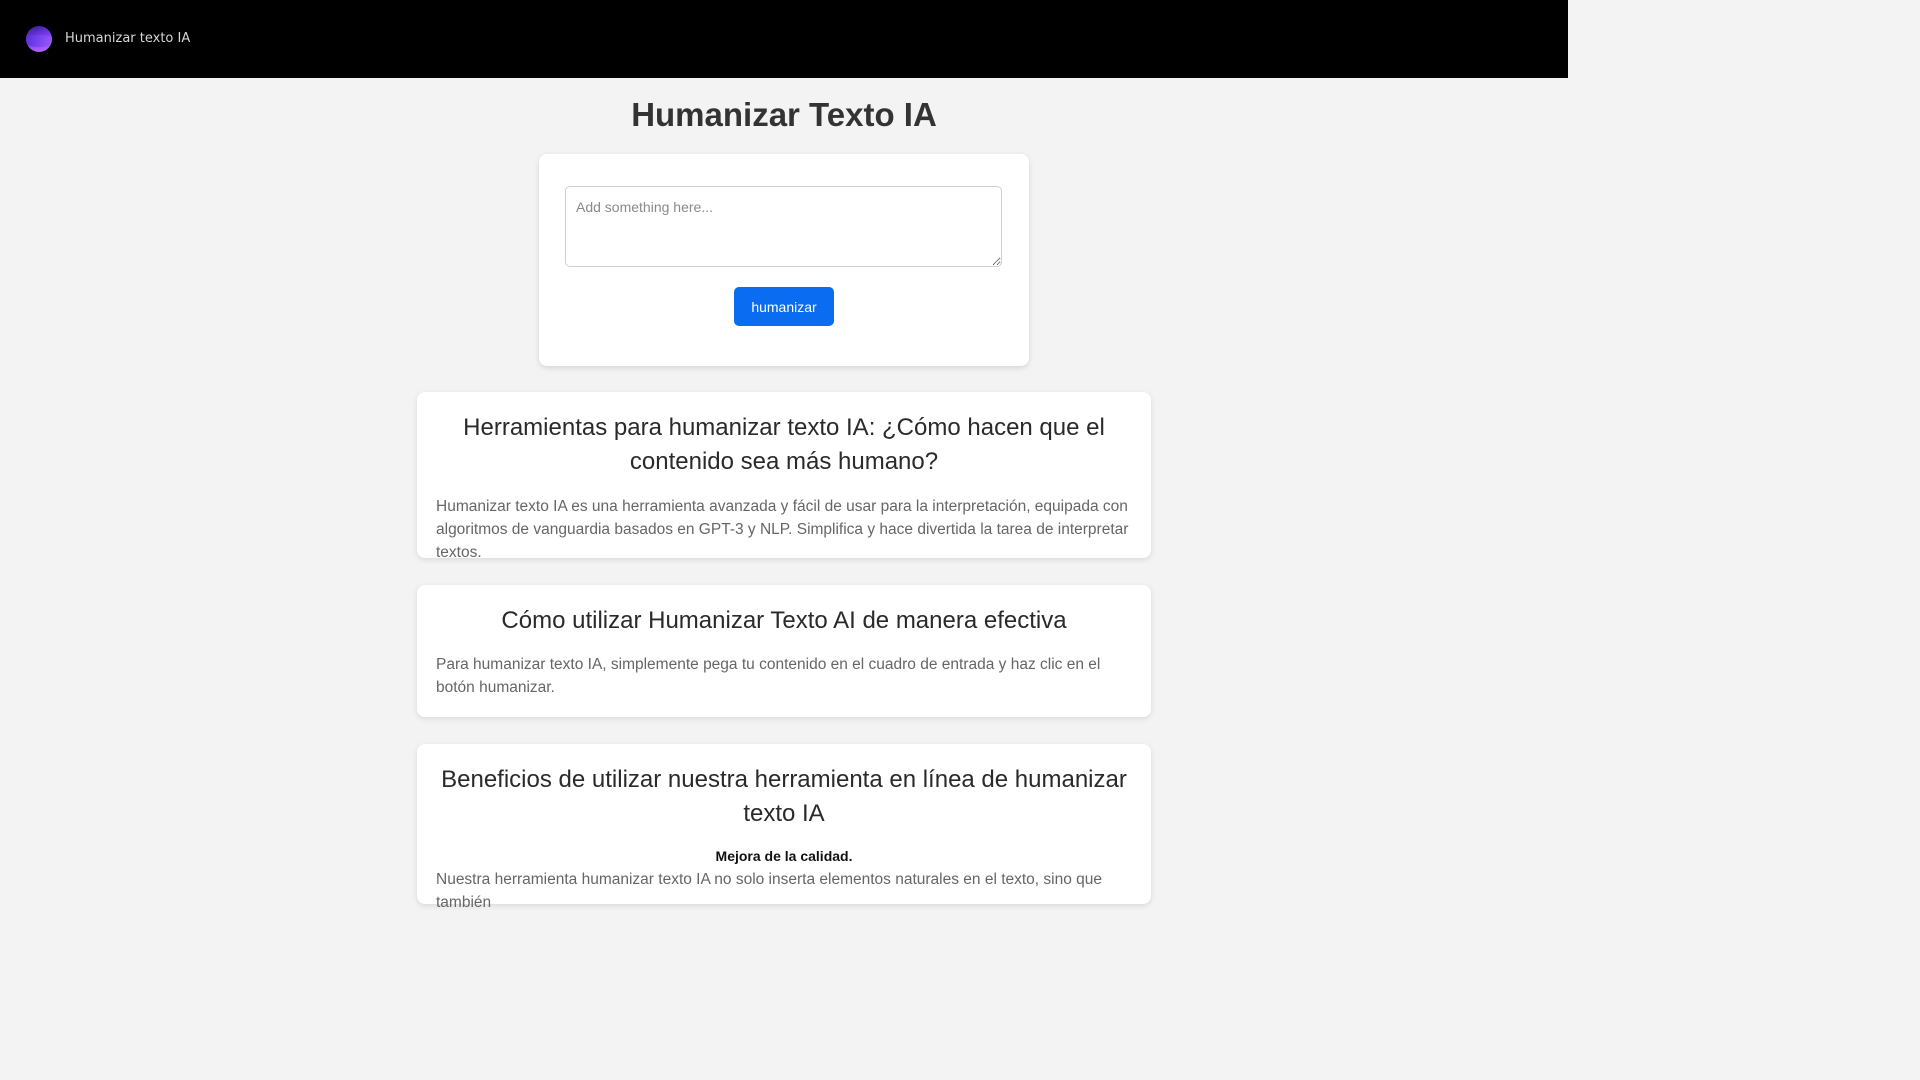 This screenshot has height=1080, width=1920. I want to click on page-title: Humanizar Texto IA, so click(784, 114).